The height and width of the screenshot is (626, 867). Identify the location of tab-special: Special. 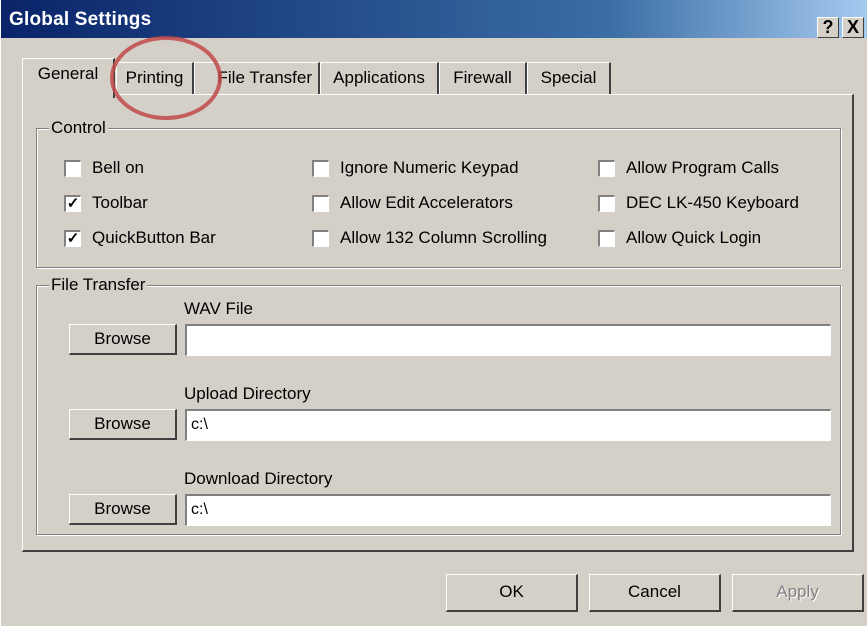
(569, 78).